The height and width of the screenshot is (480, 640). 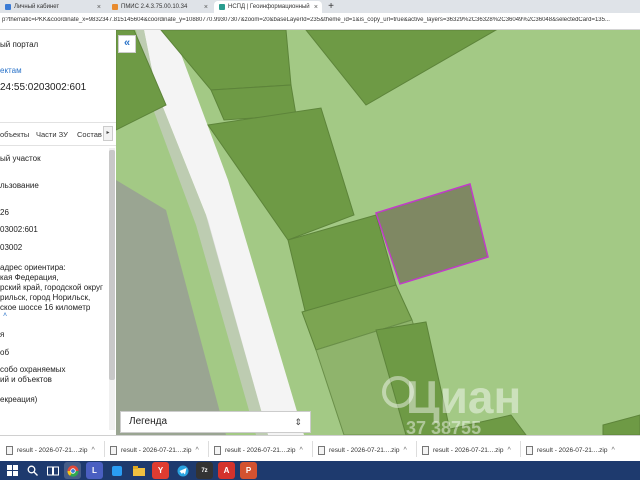 I want to click on portal-title: ый портал, so click(x=19, y=44).